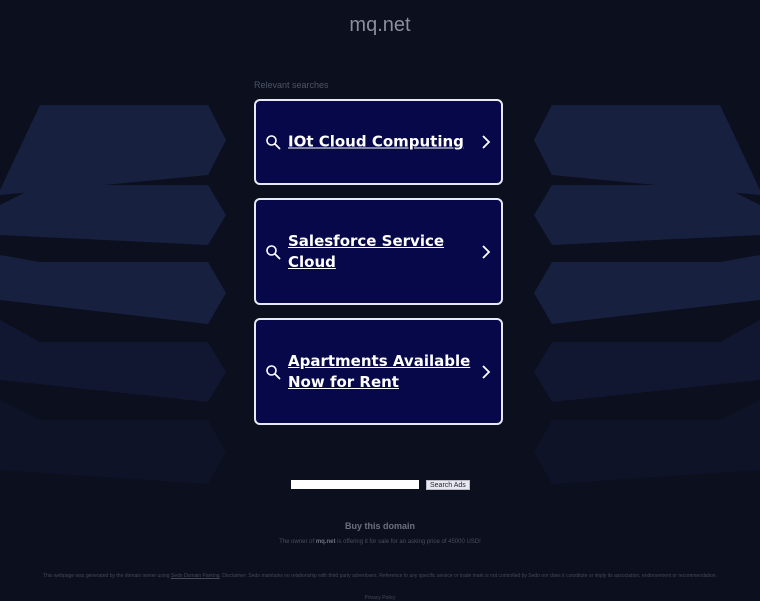  I want to click on relevant-searches-label: Relevant searches, so click(291, 85).